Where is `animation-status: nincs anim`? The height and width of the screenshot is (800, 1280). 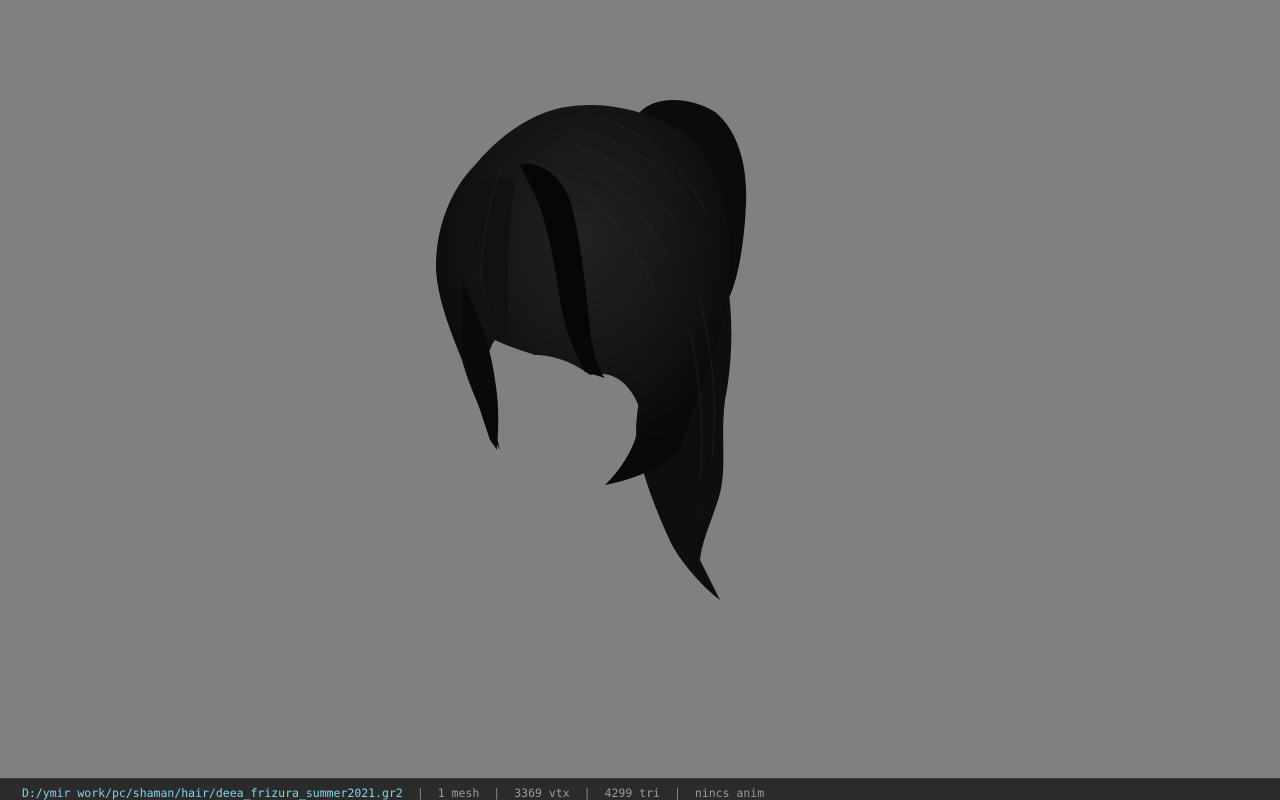 animation-status: nincs anim is located at coordinates (729, 793).